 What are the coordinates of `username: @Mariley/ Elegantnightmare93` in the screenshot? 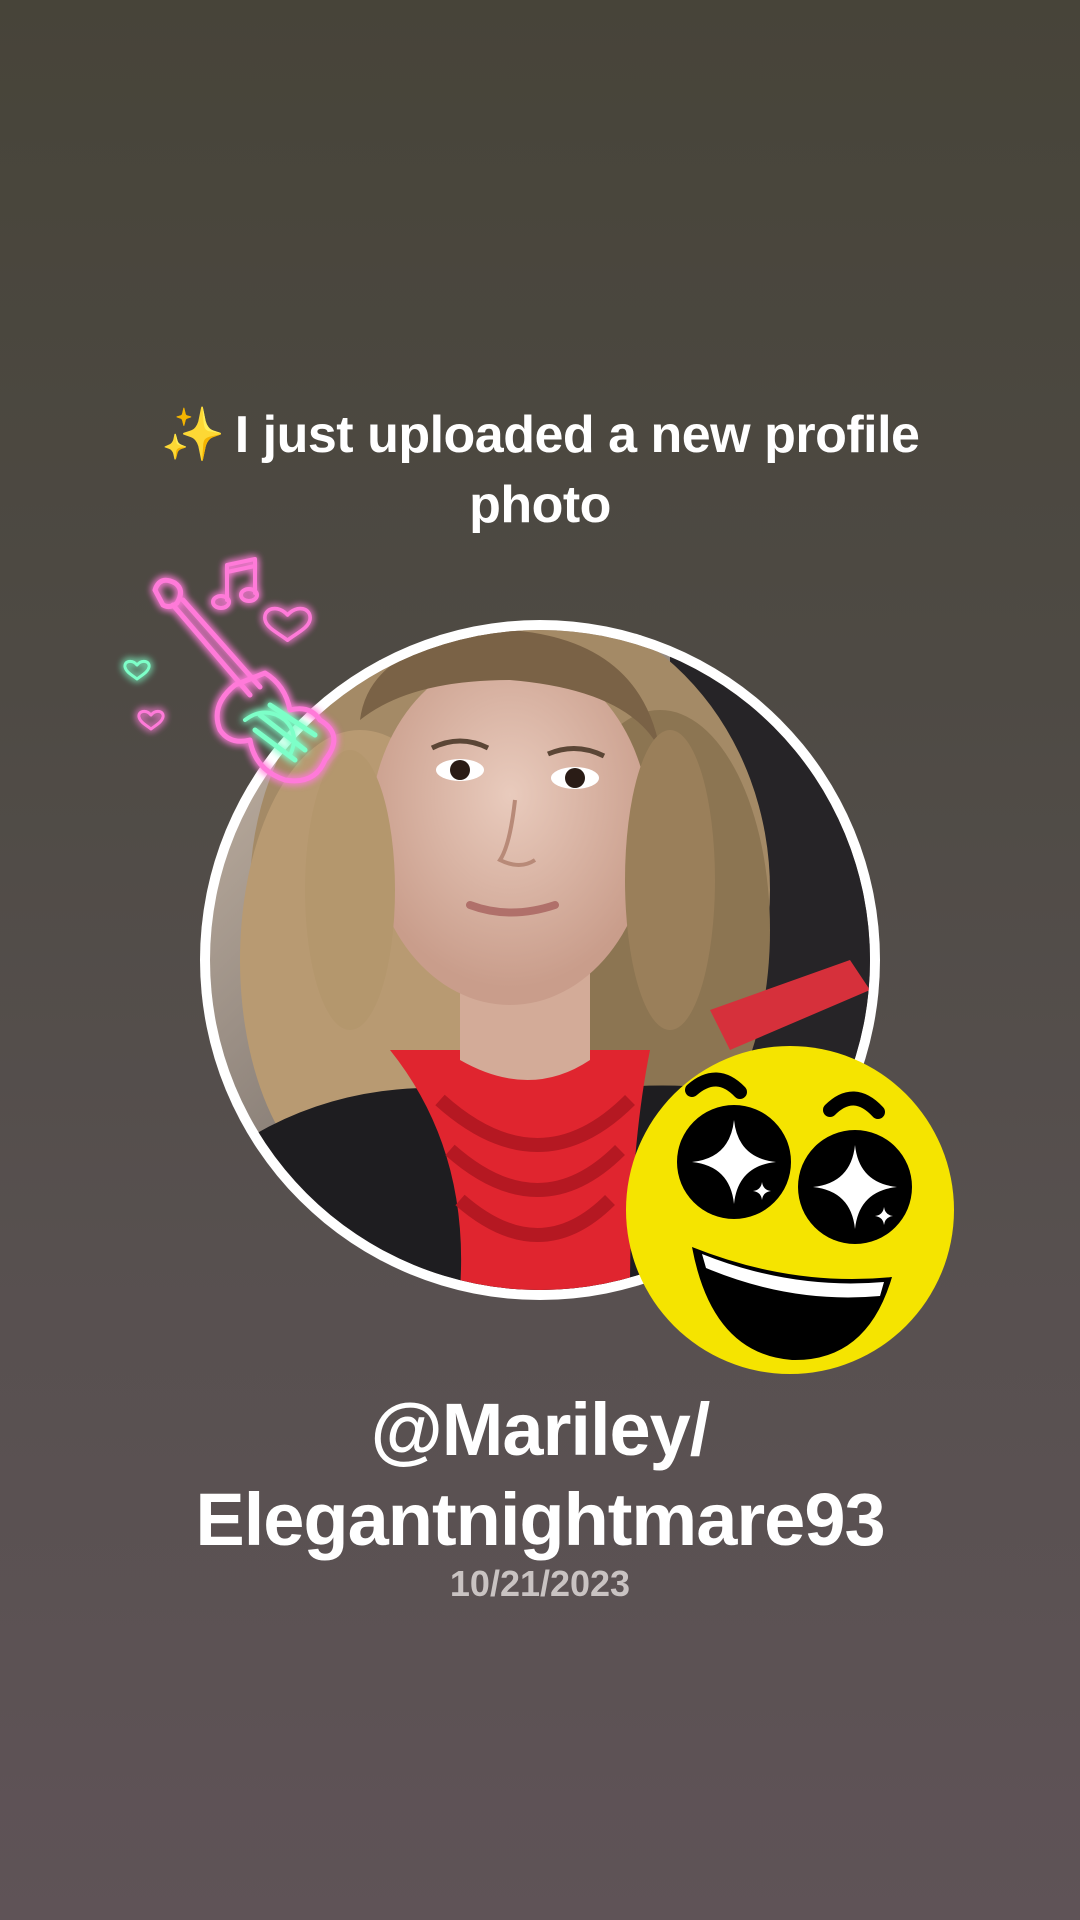 It's located at (540, 1475).